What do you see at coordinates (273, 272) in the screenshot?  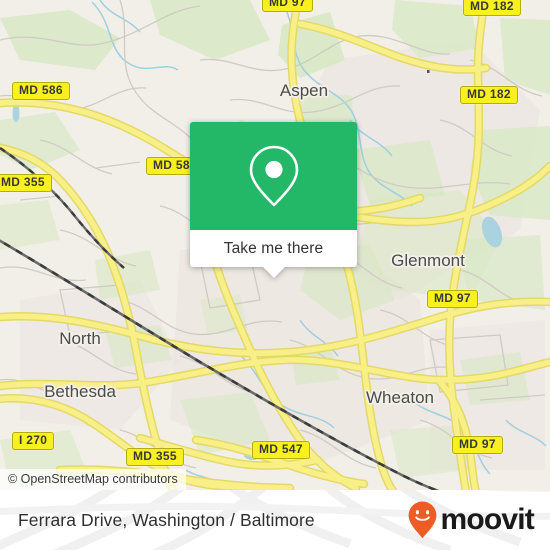 I see `popup-tail-pointer` at bounding box center [273, 272].